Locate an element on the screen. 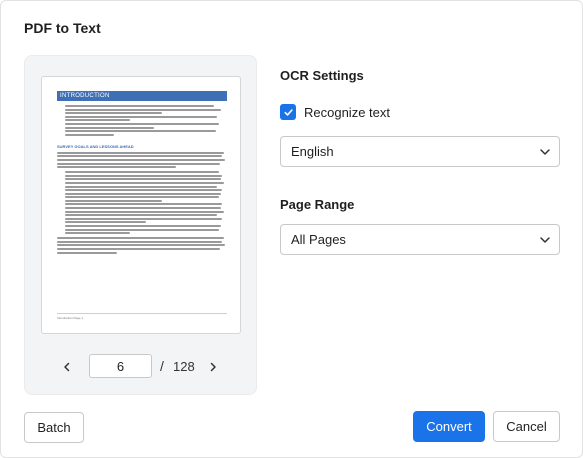 This screenshot has width=583, height=458. recognize-text-label: Recognize text is located at coordinates (347, 112).